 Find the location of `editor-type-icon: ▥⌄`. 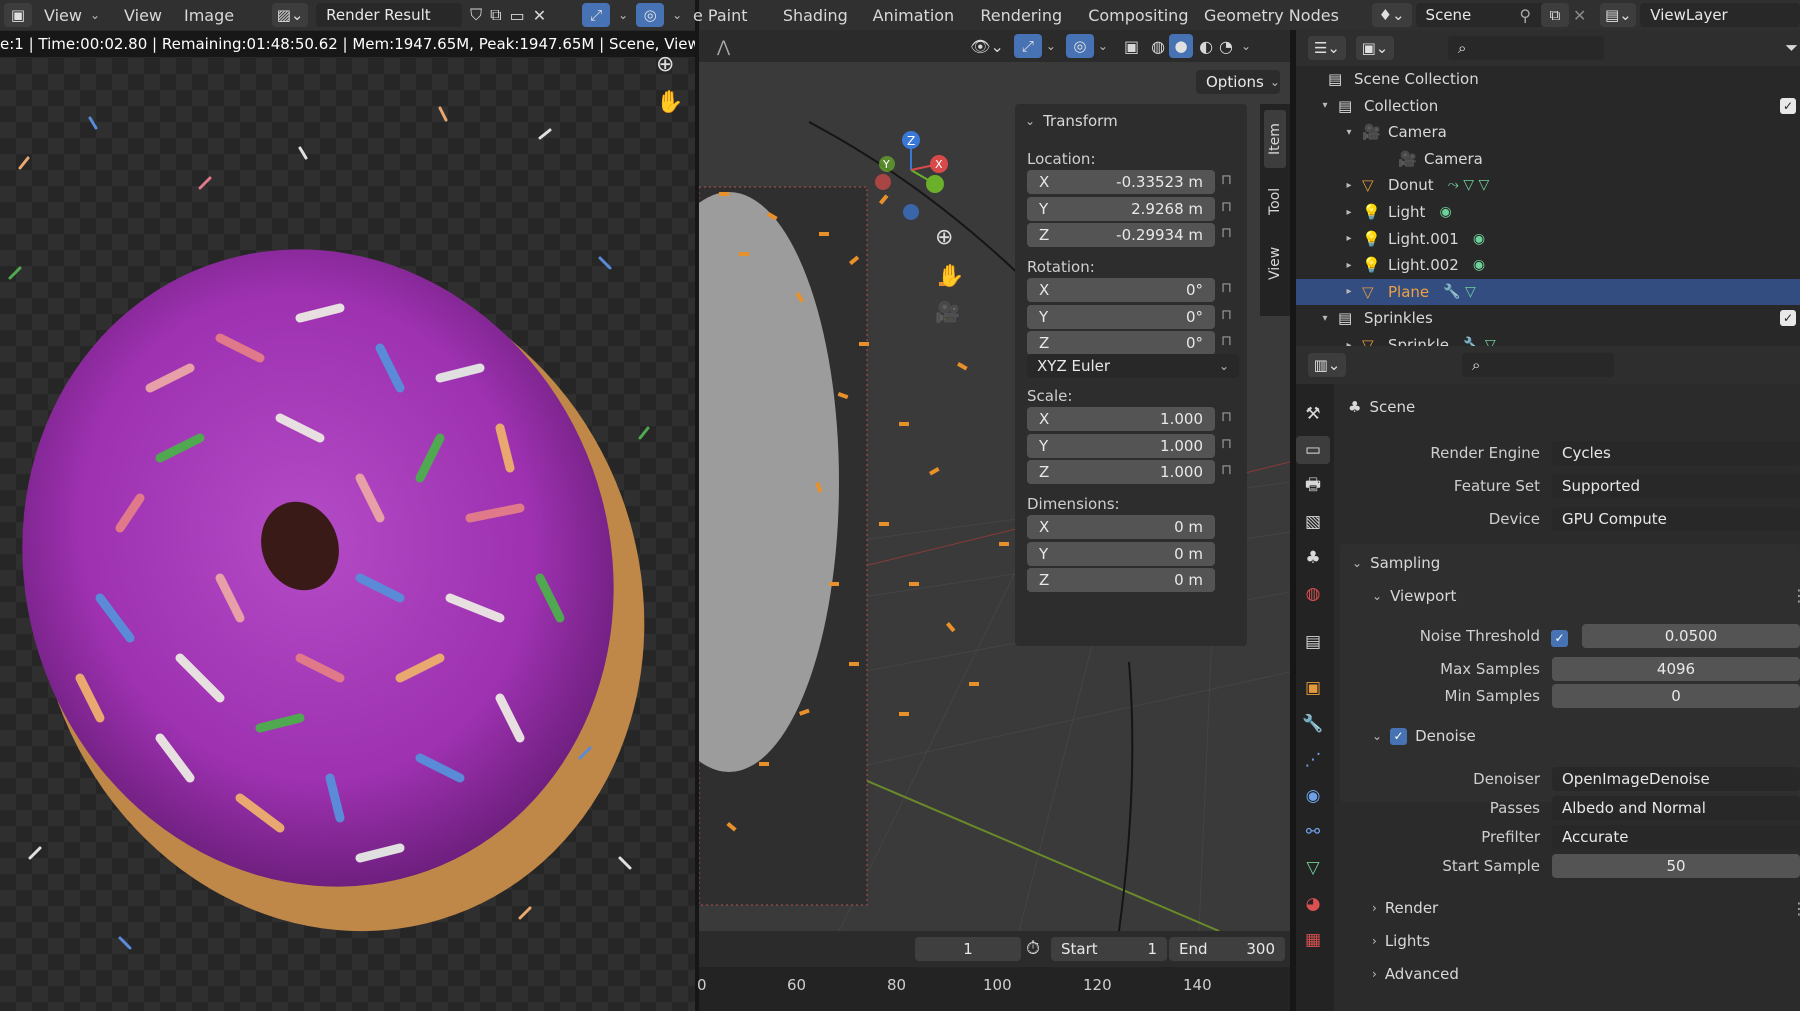

editor-type-icon: ▥⌄ is located at coordinates (1327, 365).